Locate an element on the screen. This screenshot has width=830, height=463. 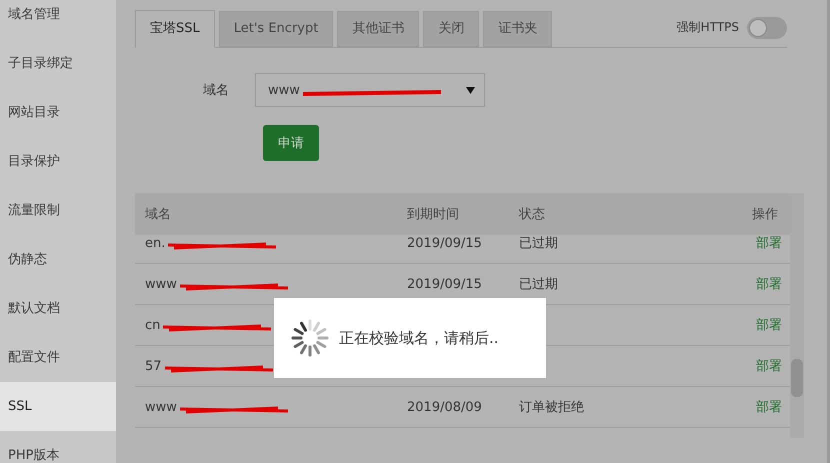
tab: 宝塔SSL is located at coordinates (175, 29).